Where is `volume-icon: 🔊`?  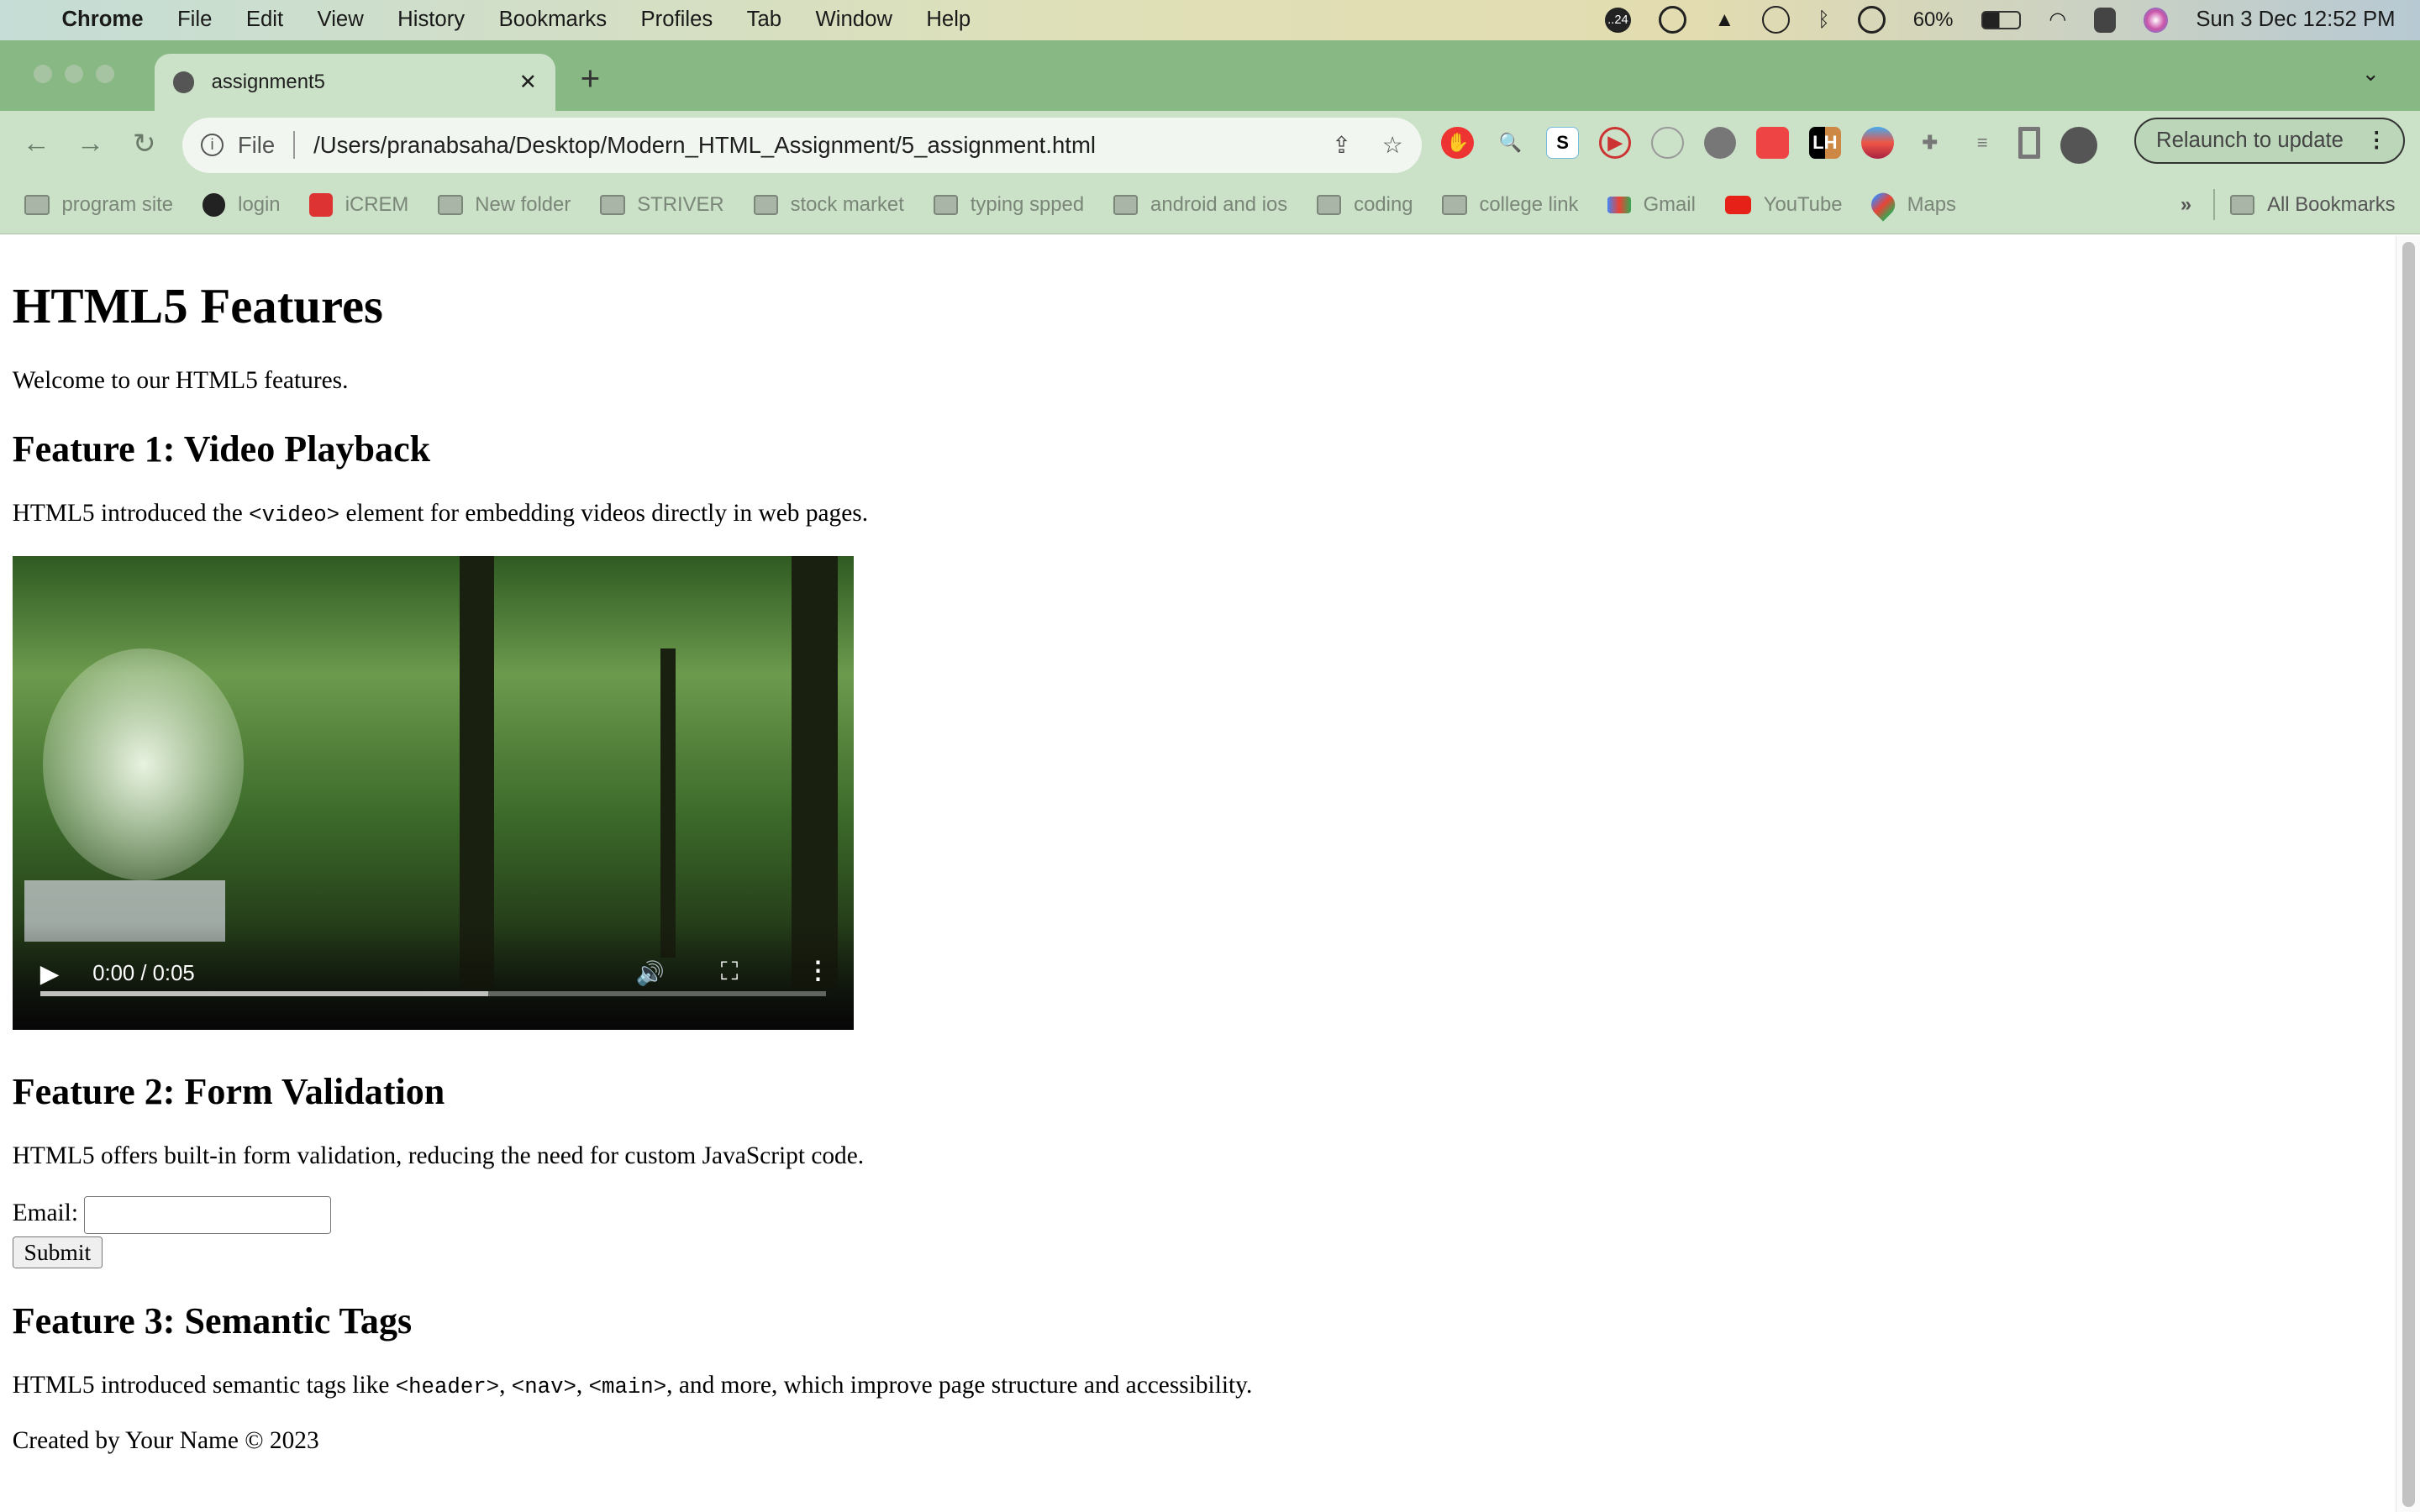
volume-icon: 🔊 is located at coordinates (650, 973).